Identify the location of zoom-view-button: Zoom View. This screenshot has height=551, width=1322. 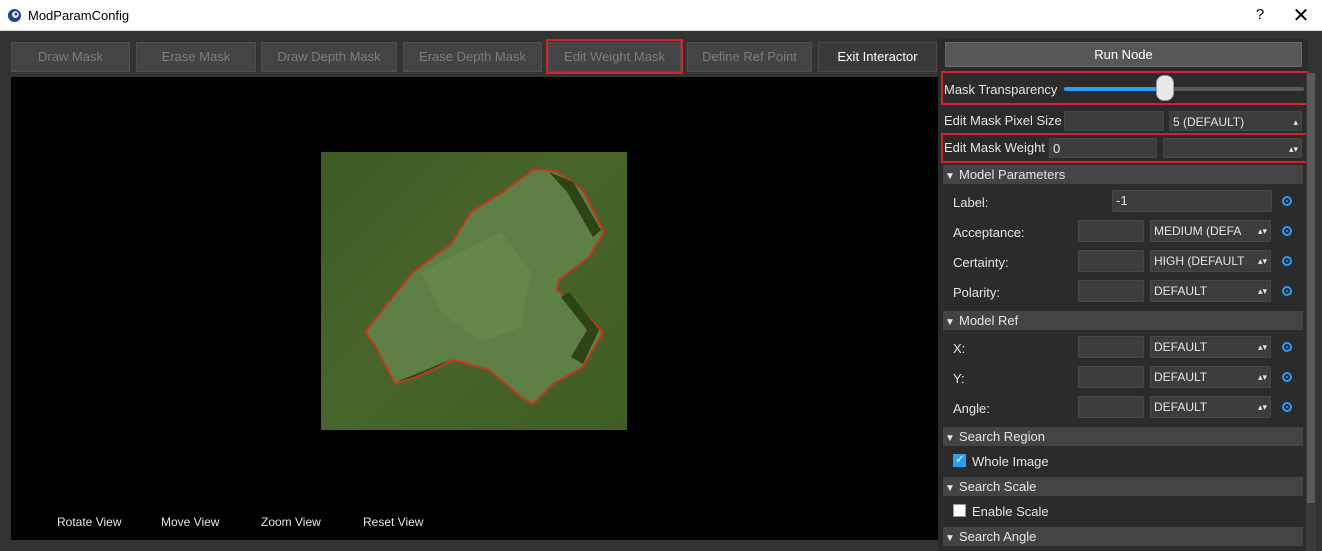
(291, 522).